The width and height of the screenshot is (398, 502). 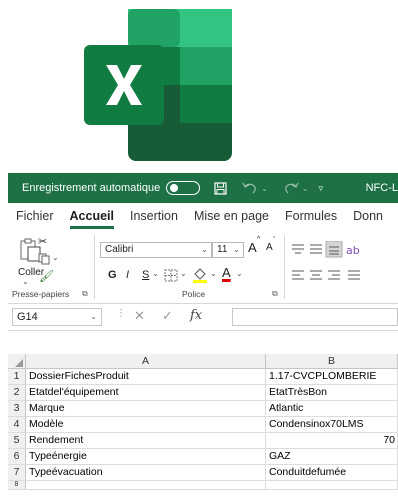 I want to click on tab-accueil: Accueil, so click(x=91, y=219).